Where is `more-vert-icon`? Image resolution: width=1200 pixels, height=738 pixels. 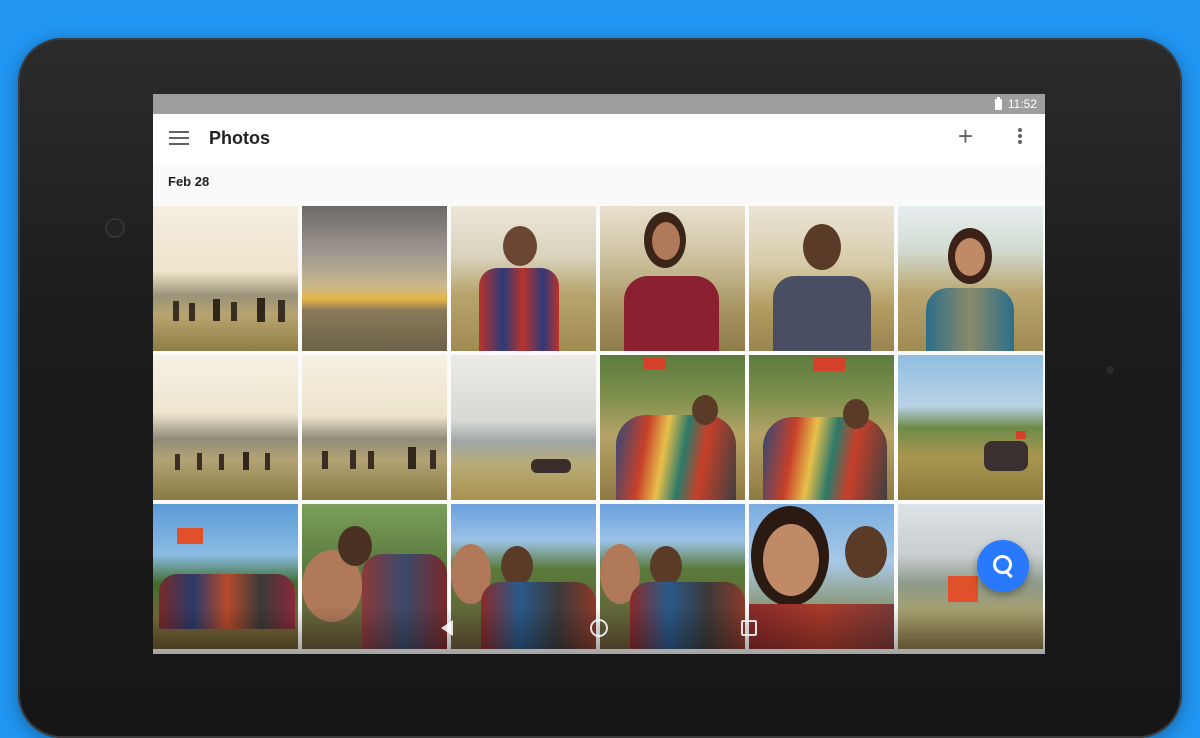 more-vert-icon is located at coordinates (1020, 138).